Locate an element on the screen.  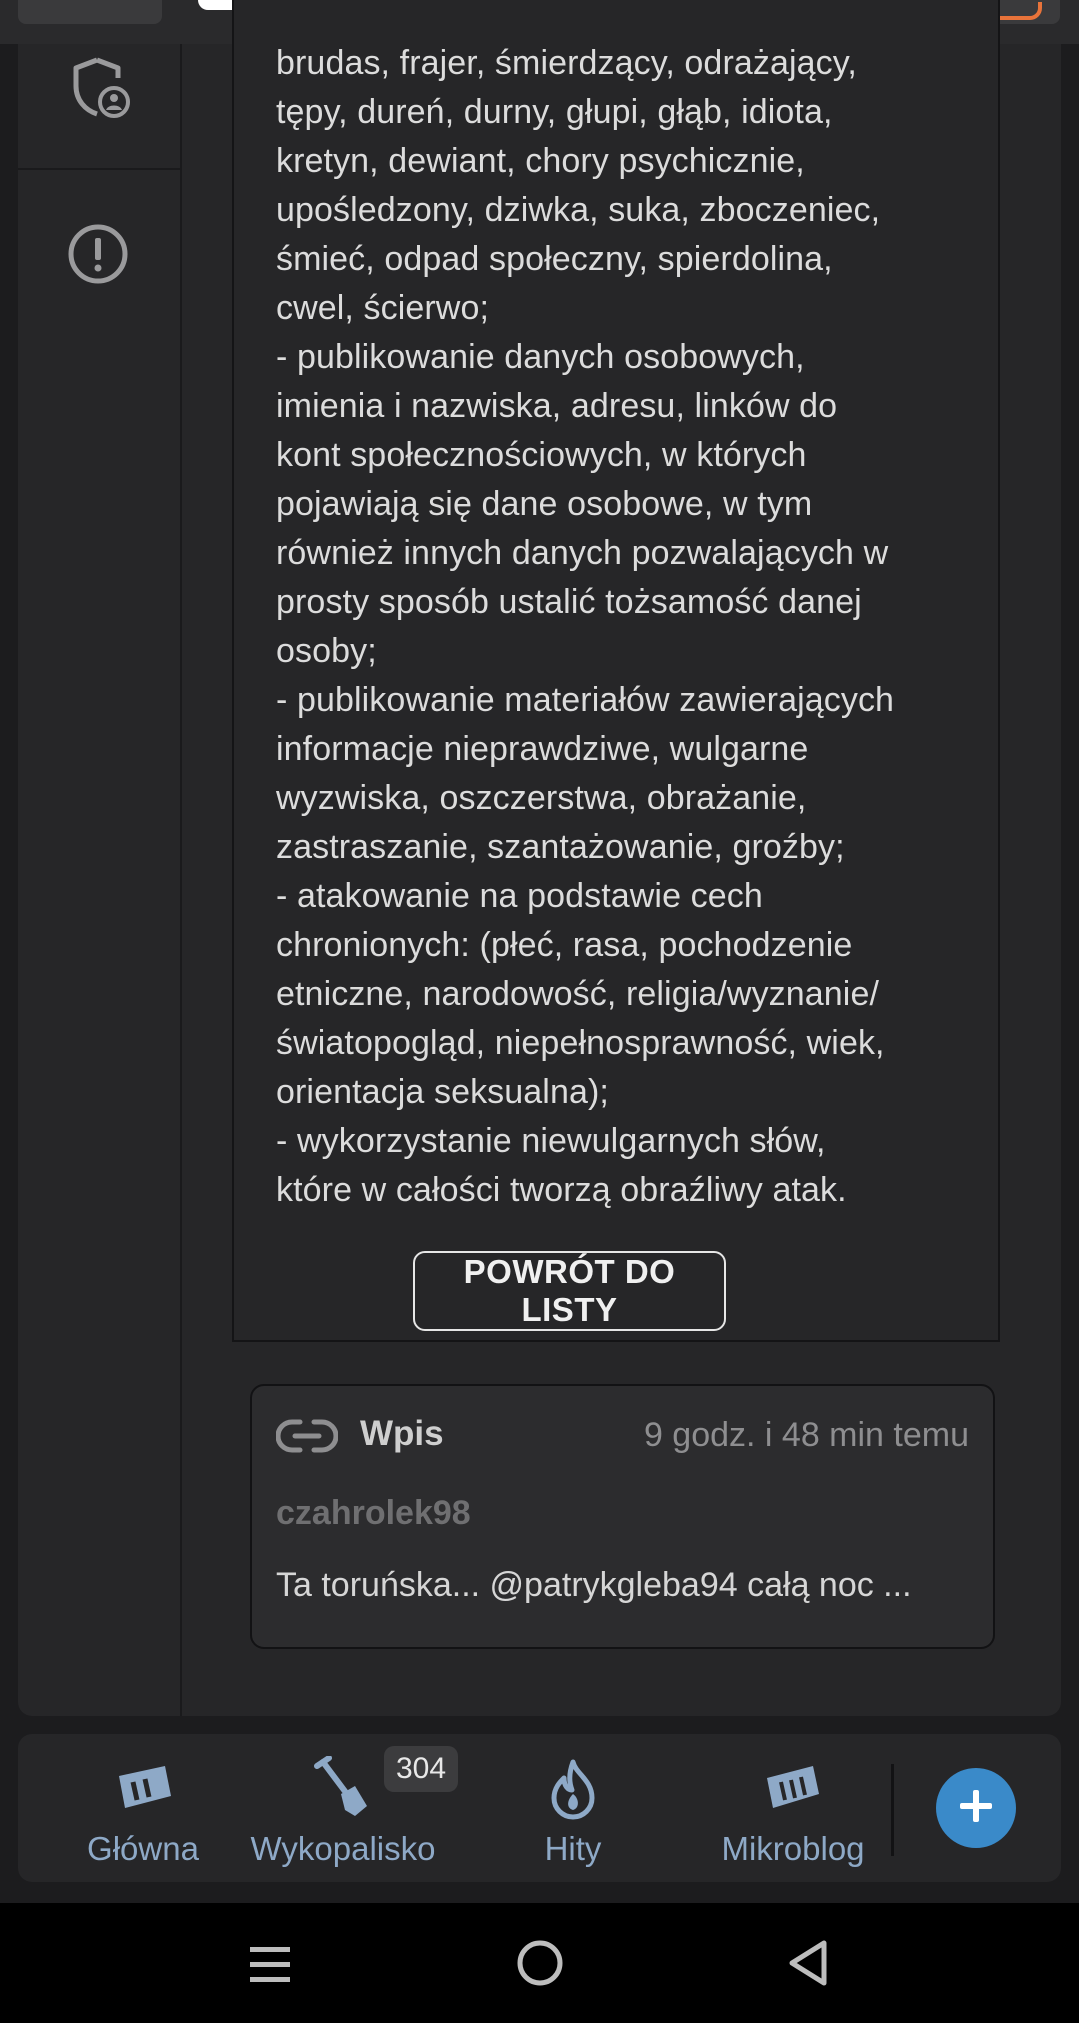
link-icon is located at coordinates (307, 1438).